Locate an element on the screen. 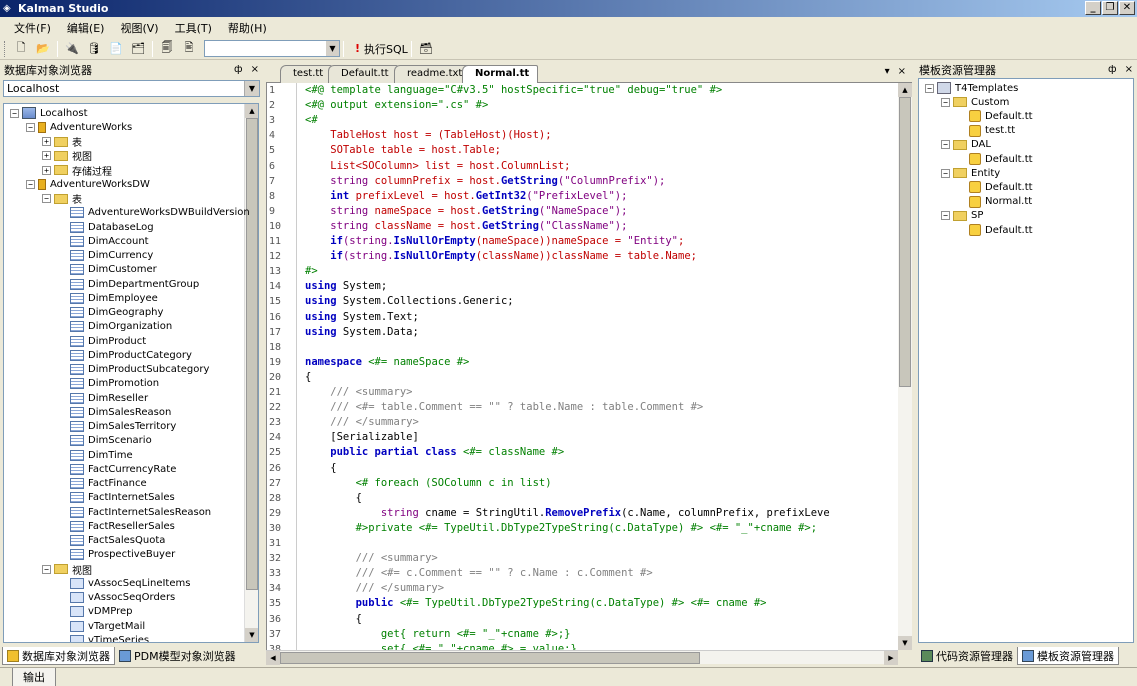  tree-item: DimSalesReason is located at coordinates (120, 412).